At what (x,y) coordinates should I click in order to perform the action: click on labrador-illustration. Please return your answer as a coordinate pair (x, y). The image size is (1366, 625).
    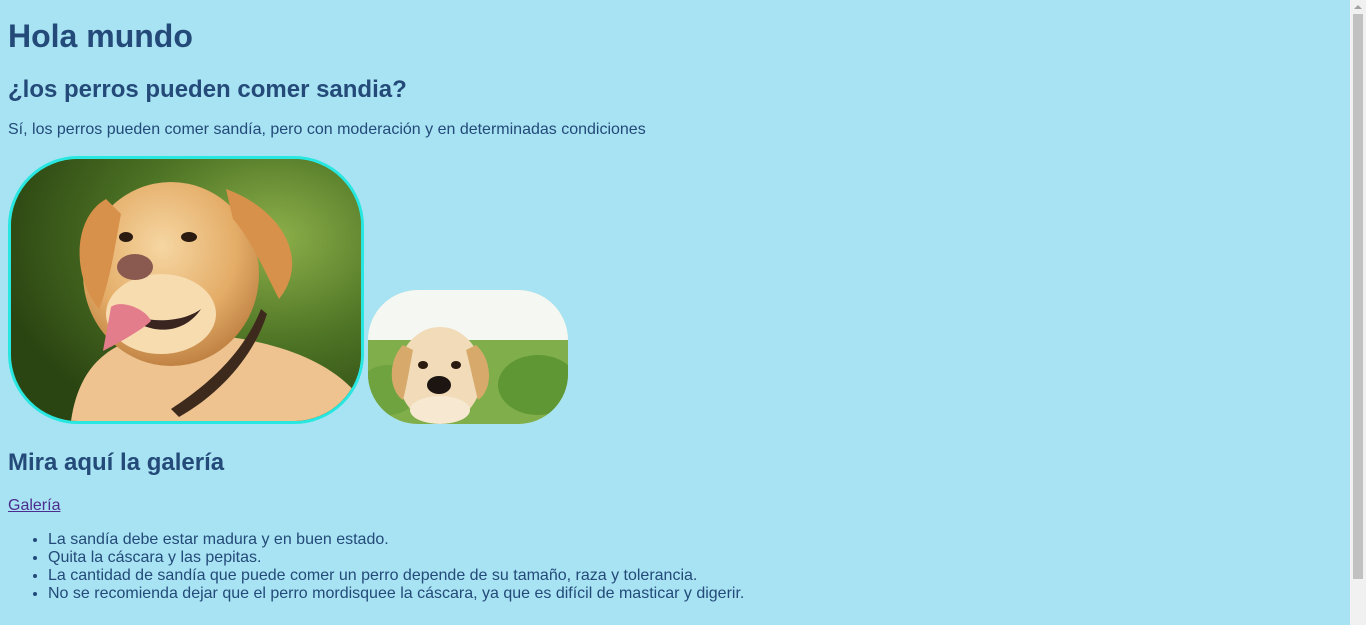
    Looking at the image, I should click on (186, 290).